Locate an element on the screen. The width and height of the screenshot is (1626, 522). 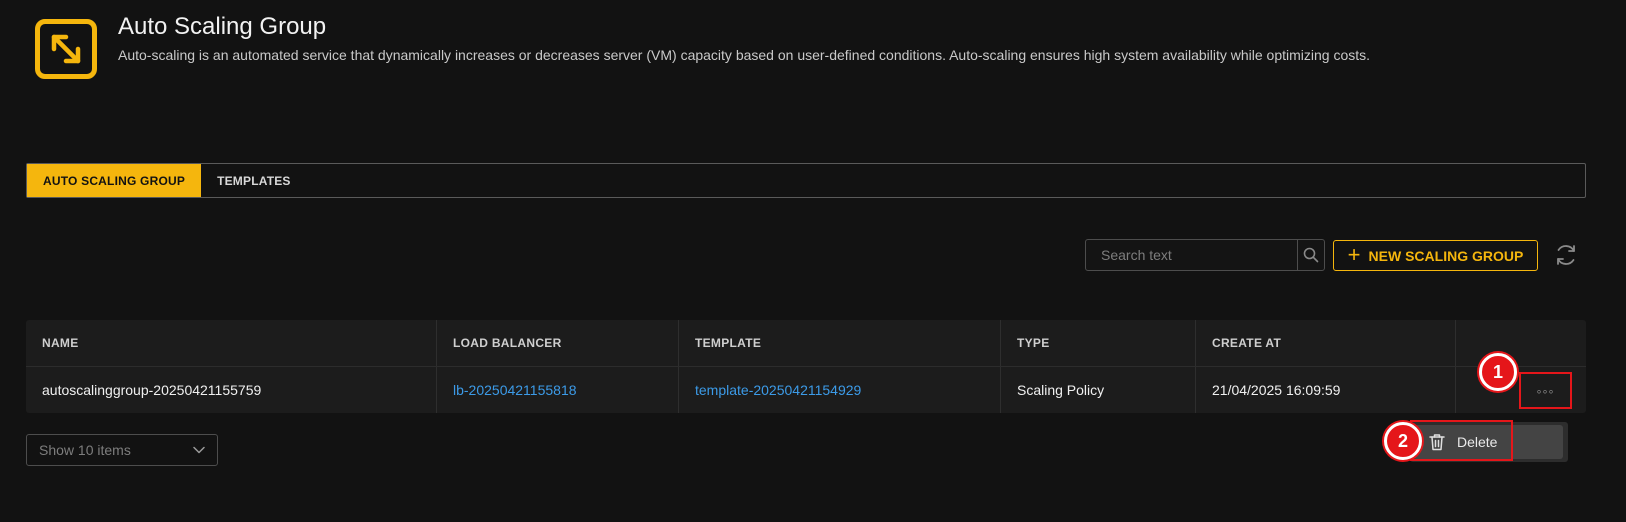
delete-label: Delete is located at coordinates (1477, 442).